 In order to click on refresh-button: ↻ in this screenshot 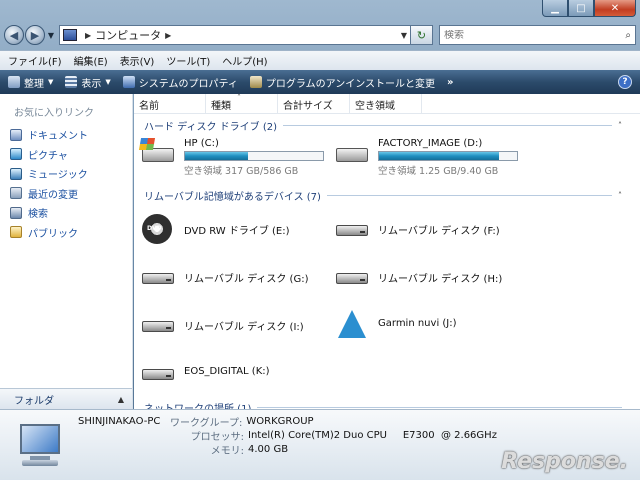, I will do `click(422, 35)`.